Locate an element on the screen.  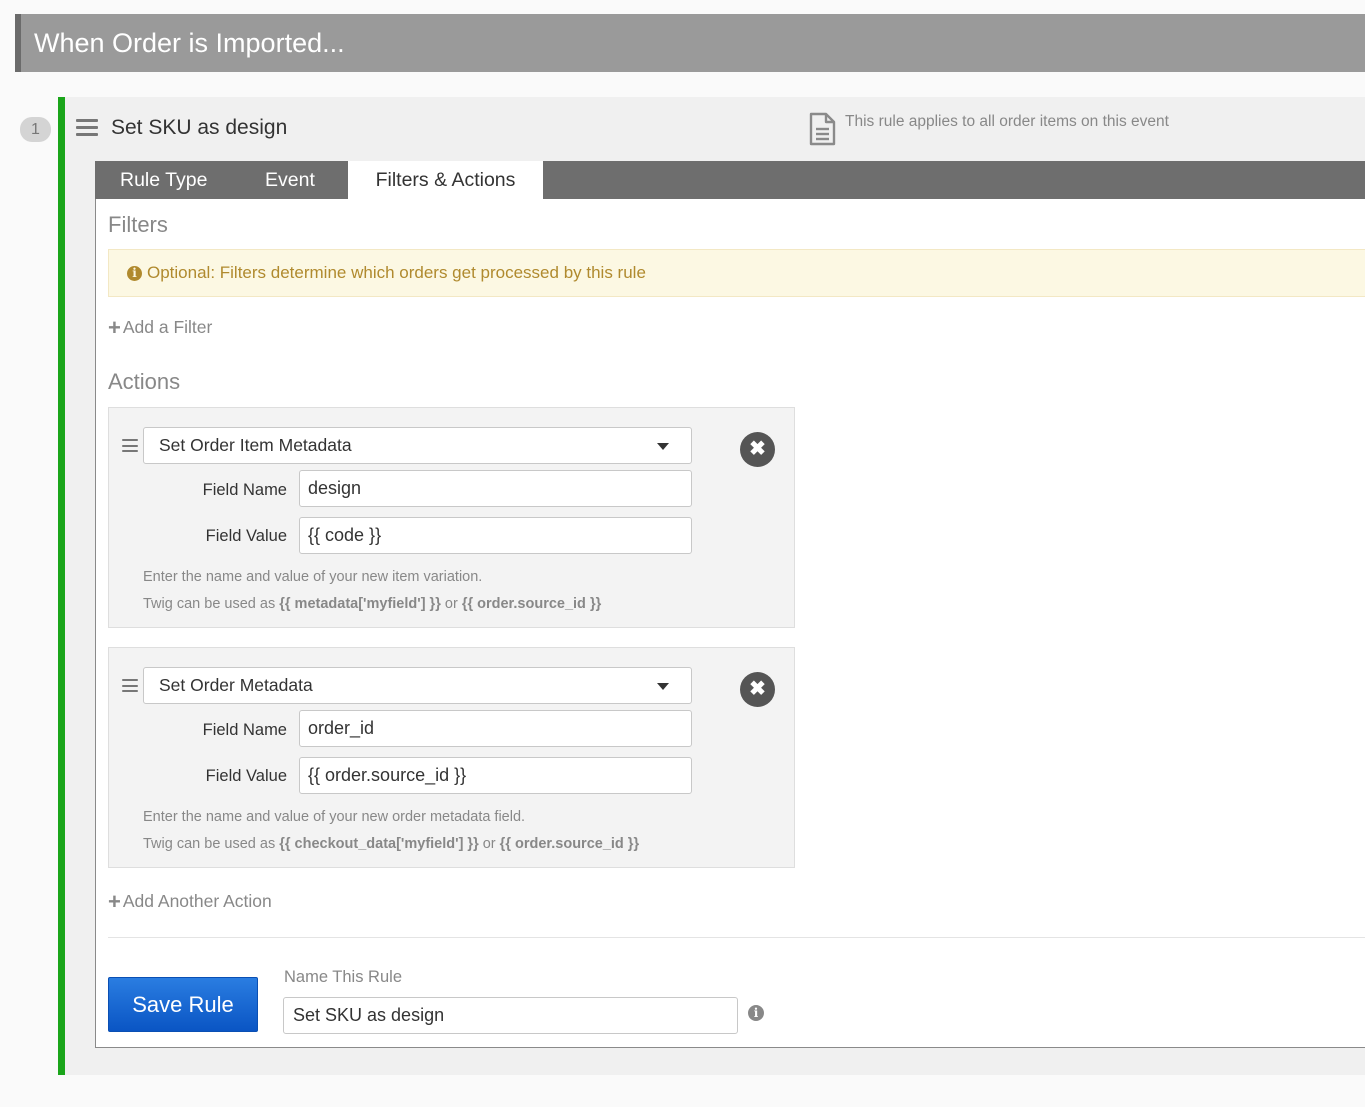
rule-number-badge: 1 is located at coordinates (35, 129).